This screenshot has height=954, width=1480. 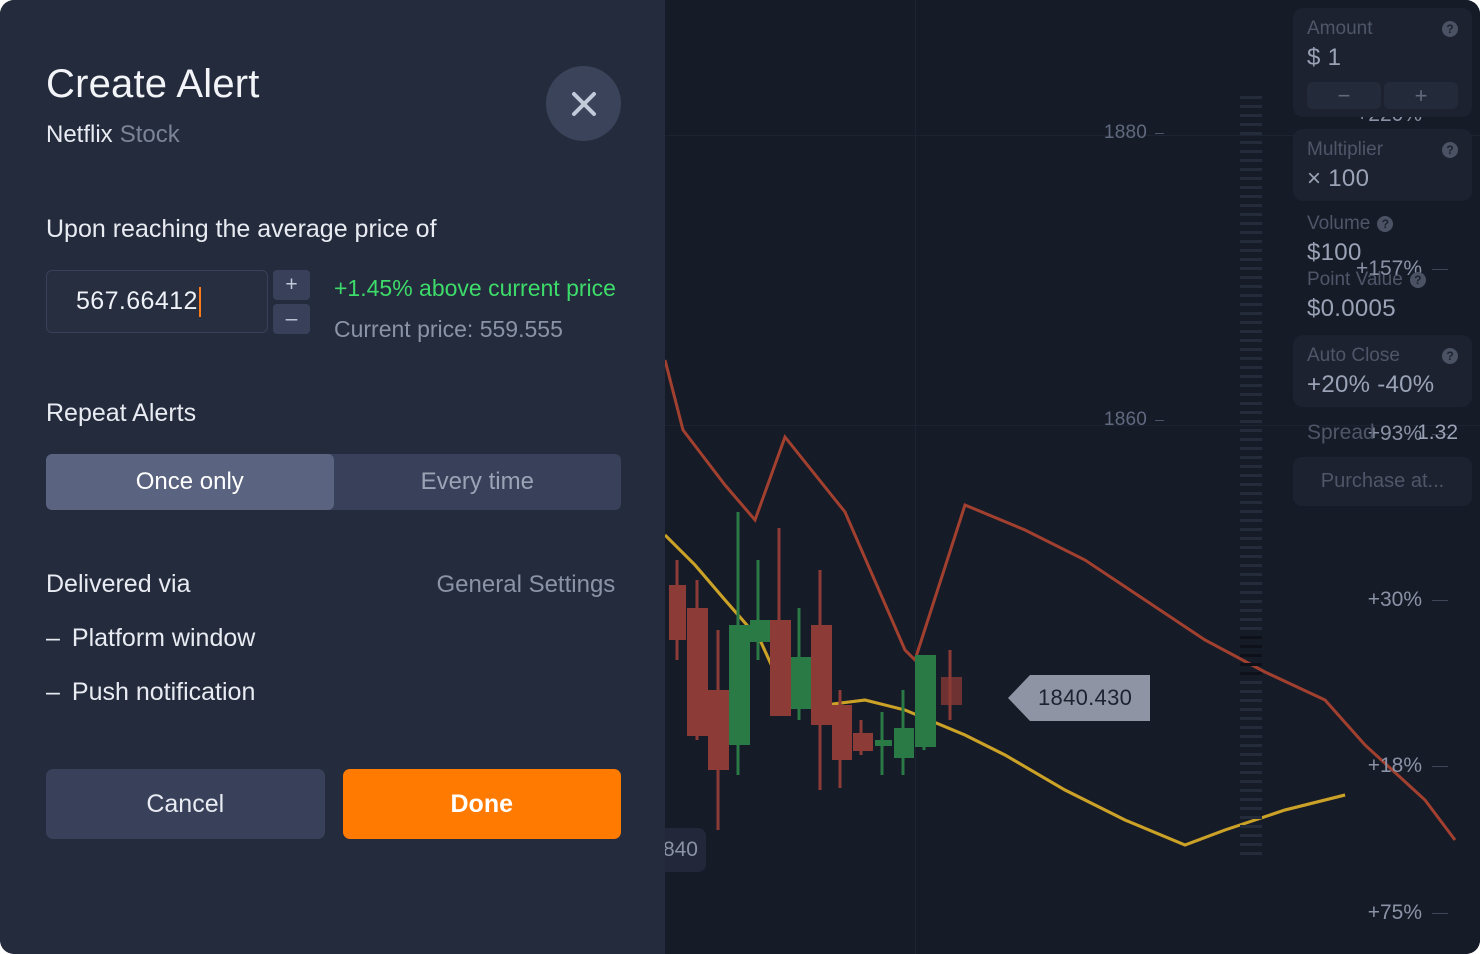 I want to click on amount-card: Amount ? $ 1 − +, so click(x=1382, y=62).